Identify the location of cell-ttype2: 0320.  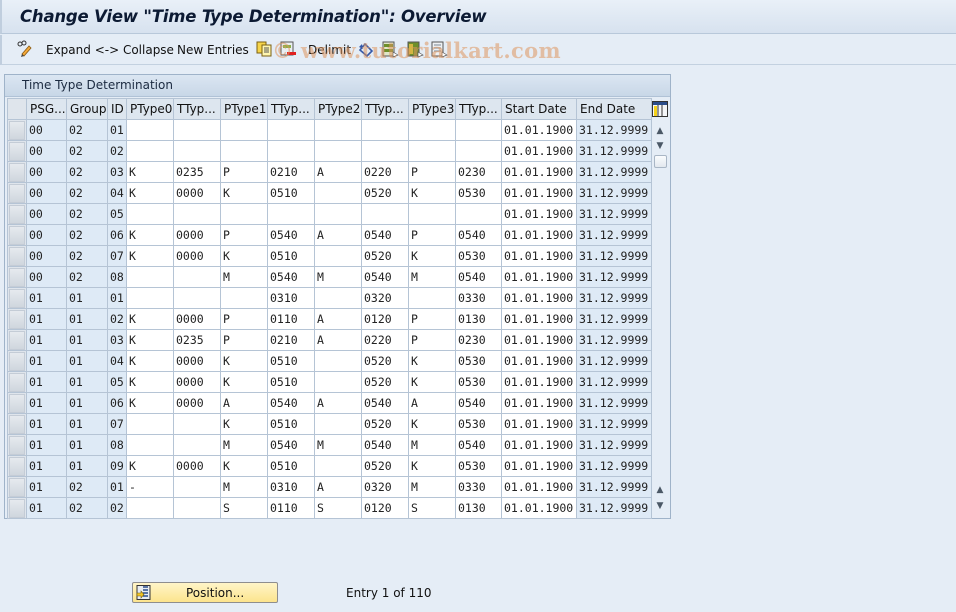
(385, 487).